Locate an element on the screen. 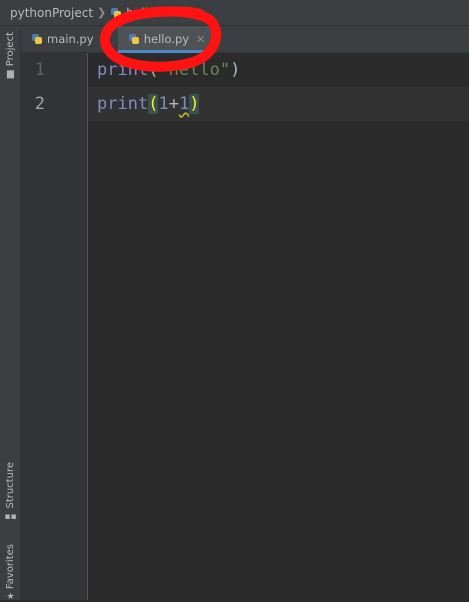 The height and width of the screenshot is (602, 469). tool-tab-structure-label: Structure is located at coordinates (10, 485).